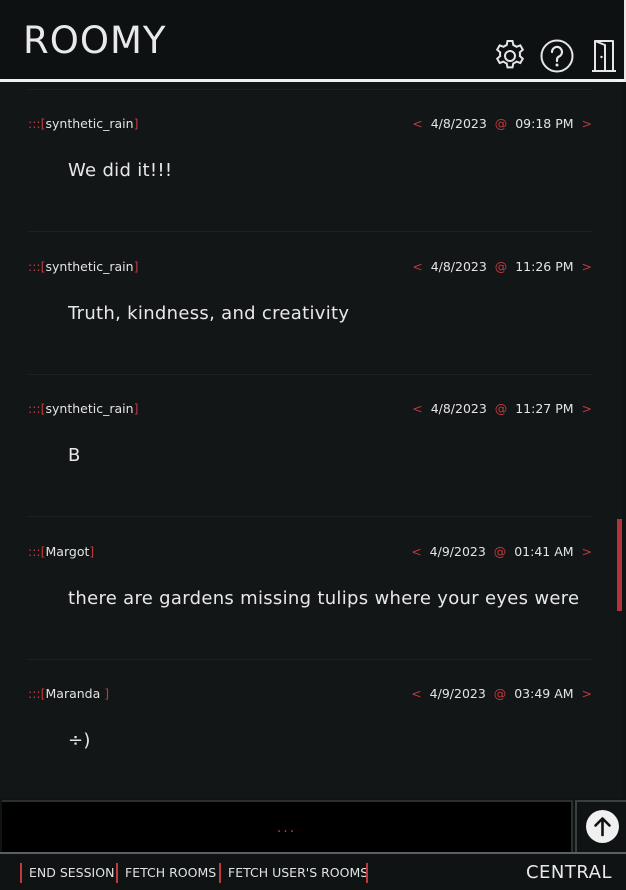 The width and height of the screenshot is (626, 890). What do you see at coordinates (61, 551) in the screenshot?
I see `message-author: :::[Margot]` at bounding box center [61, 551].